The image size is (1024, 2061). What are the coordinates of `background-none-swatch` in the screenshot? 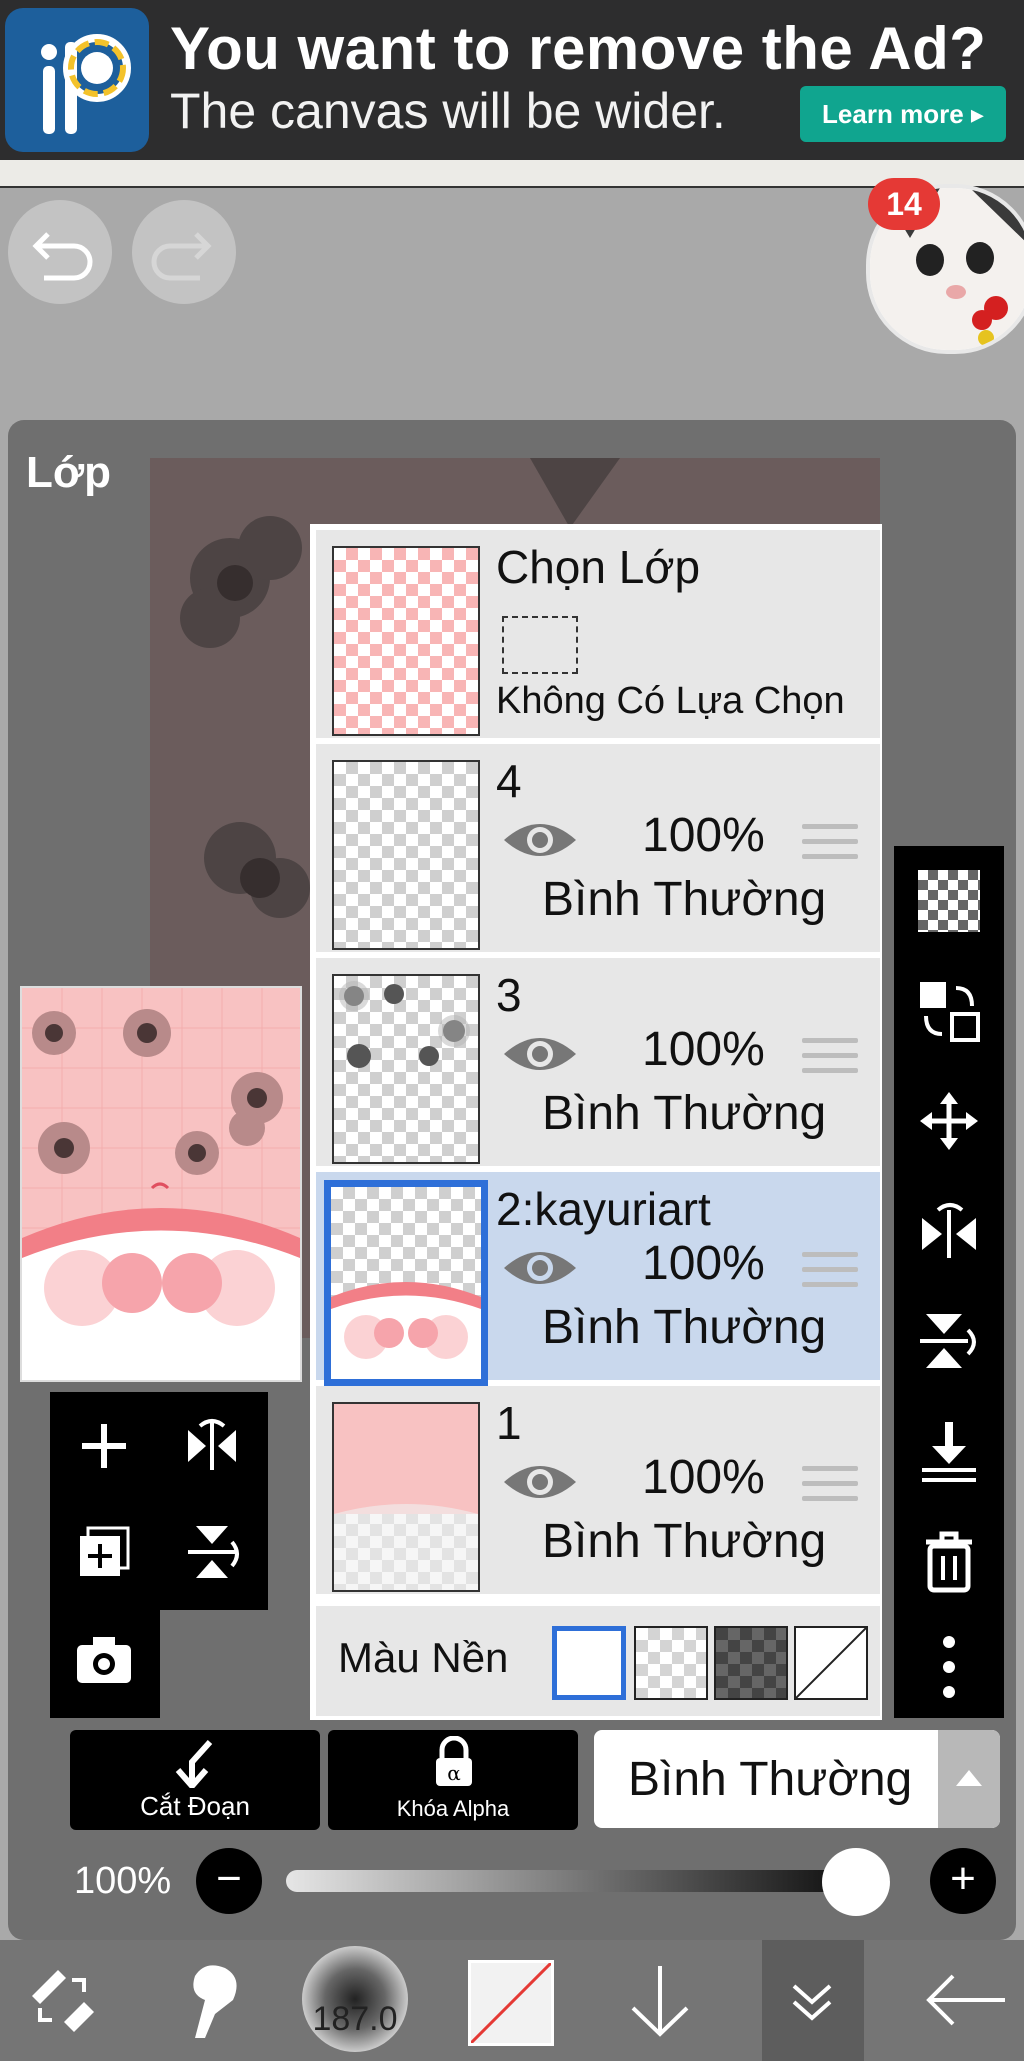 It's located at (831, 1663).